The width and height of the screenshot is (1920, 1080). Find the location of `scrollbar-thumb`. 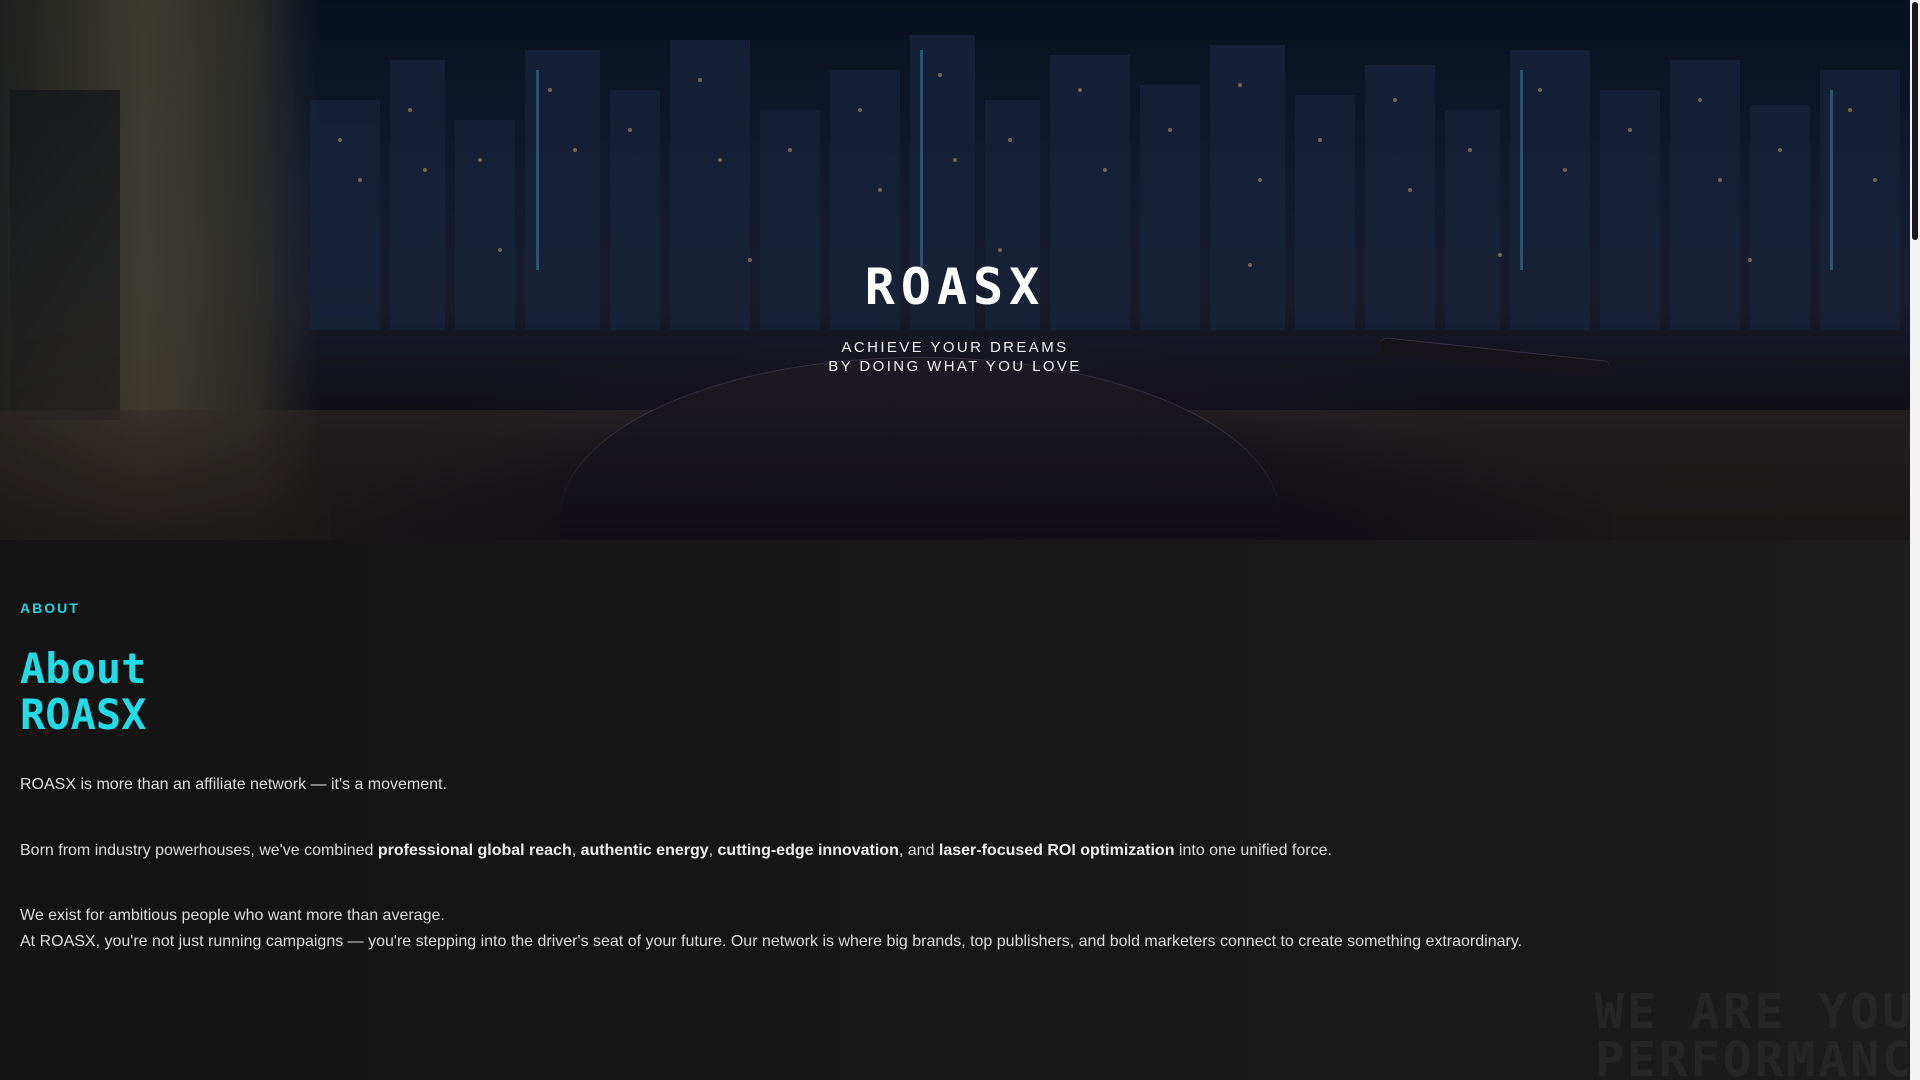

scrollbar-thumb is located at coordinates (1915, 121).